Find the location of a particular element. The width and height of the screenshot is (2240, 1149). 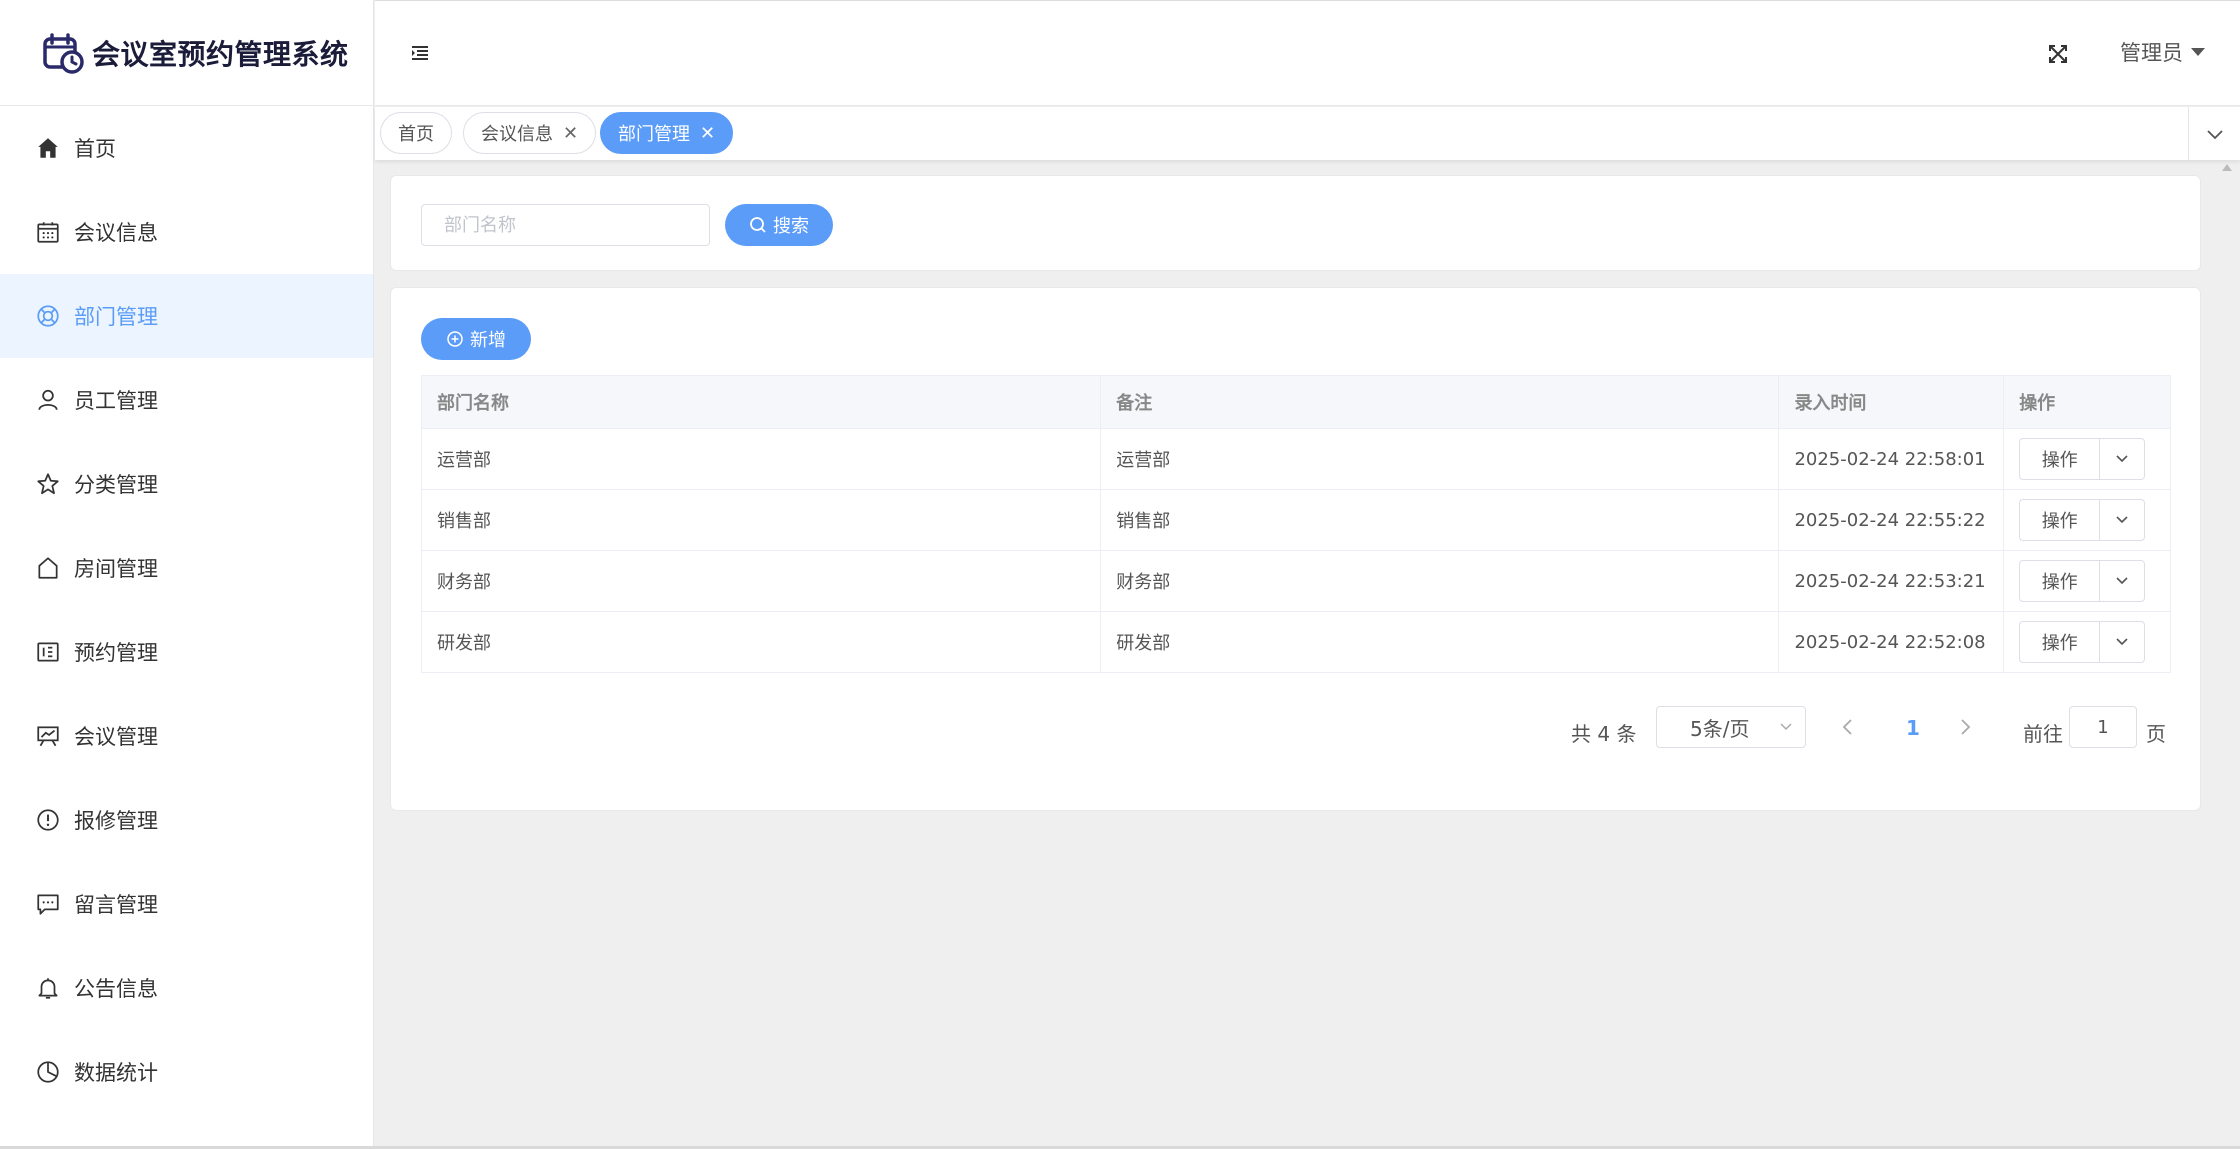

tabs-more-button is located at coordinates (2214, 133).